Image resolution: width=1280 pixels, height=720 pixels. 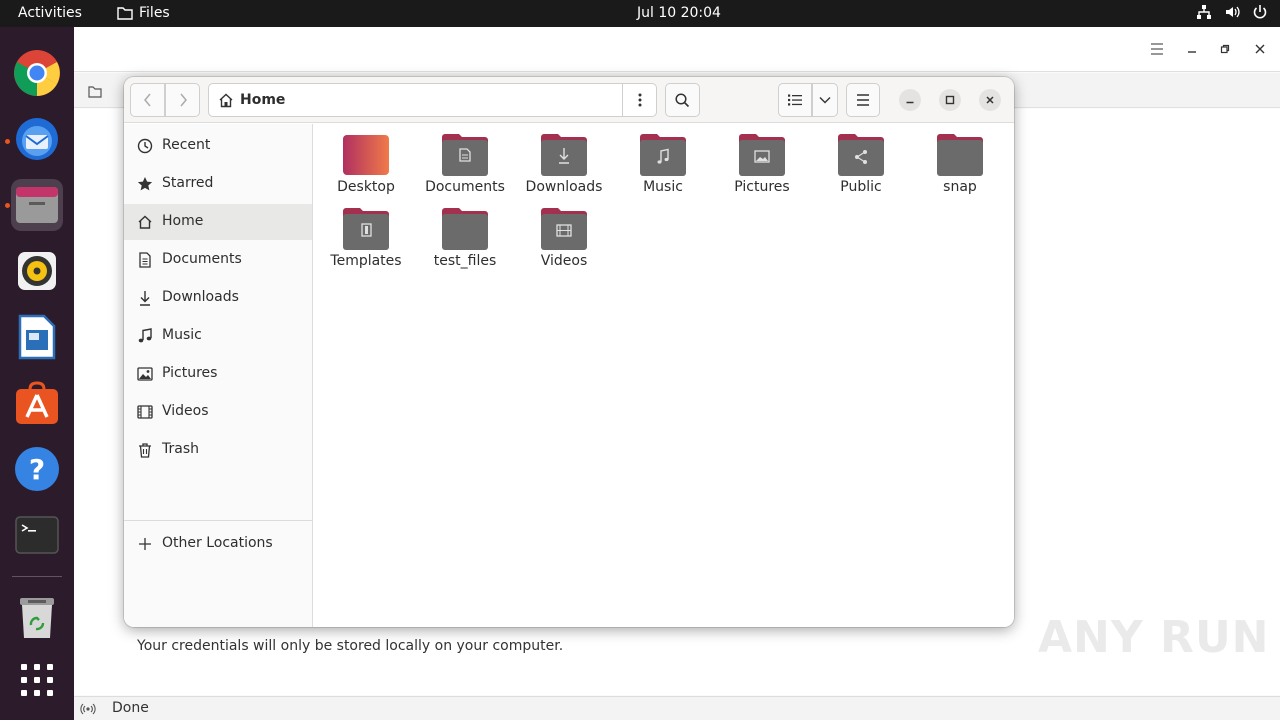 I want to click on system-tray, so click(x=1232, y=12).